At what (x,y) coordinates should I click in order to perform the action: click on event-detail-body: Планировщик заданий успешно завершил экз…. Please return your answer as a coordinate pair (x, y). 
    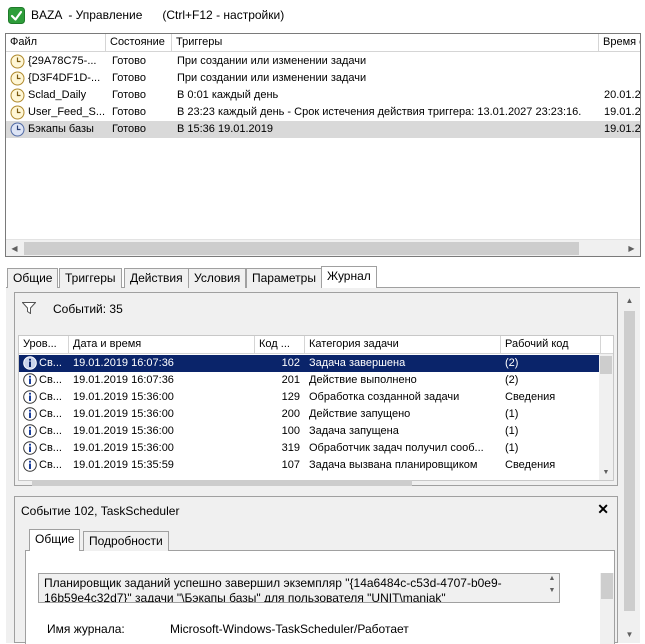
    Looking at the image, I should click on (320, 597).